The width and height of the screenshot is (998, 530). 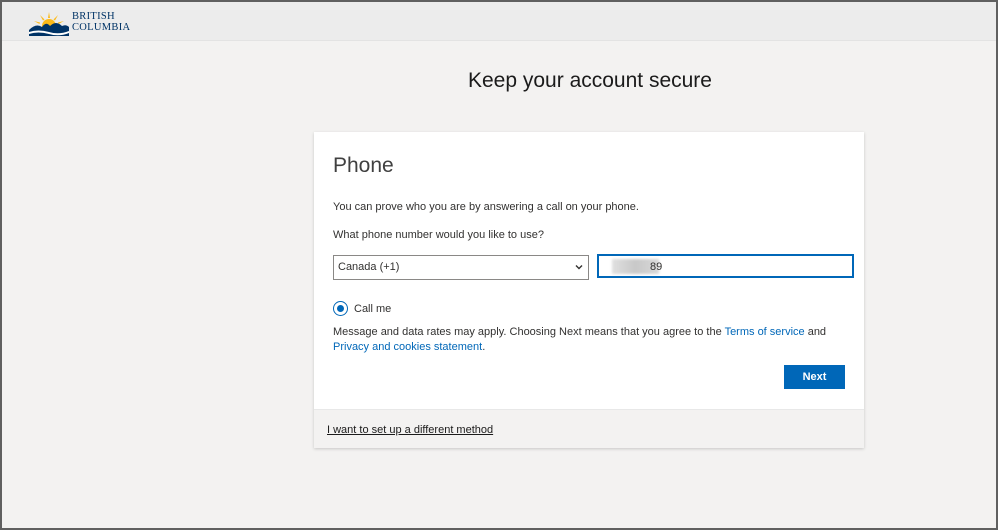 I want to click on disclaimer-middle: and, so click(x=815, y=332).